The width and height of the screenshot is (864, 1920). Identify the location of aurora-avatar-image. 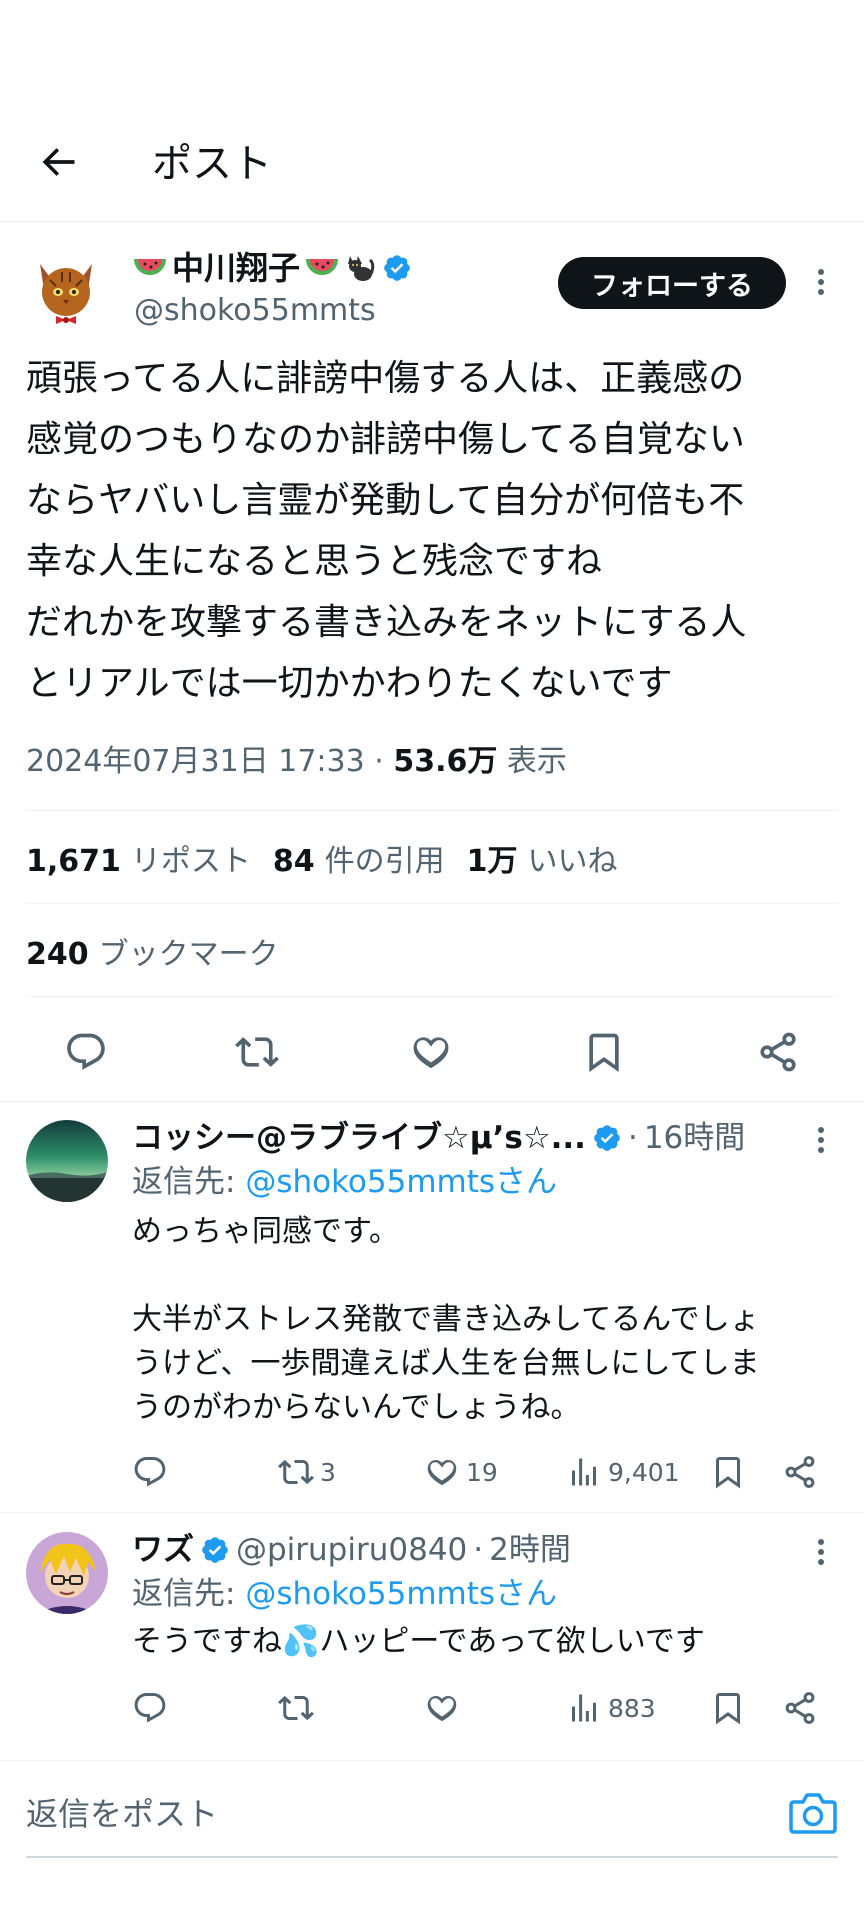
(67, 1161).